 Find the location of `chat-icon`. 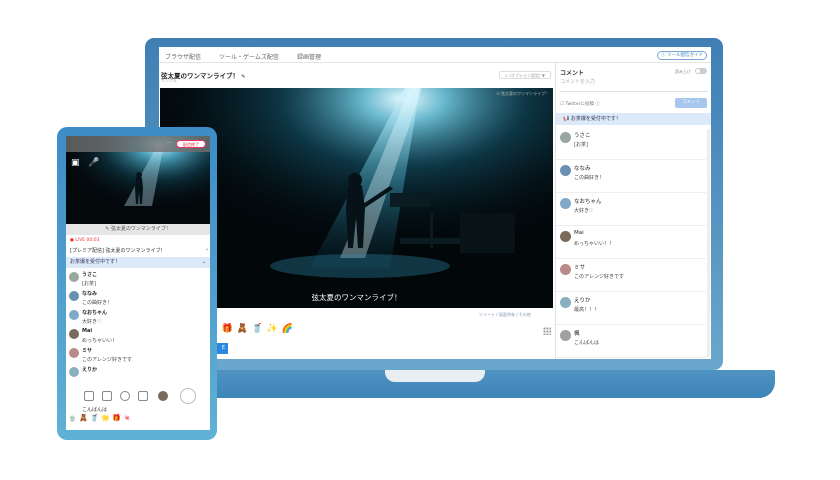

chat-icon is located at coordinates (125, 396).